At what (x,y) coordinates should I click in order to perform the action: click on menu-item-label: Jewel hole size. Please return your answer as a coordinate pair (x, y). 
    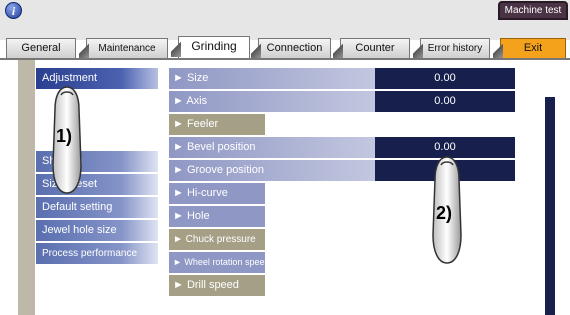
    Looking at the image, I should click on (79, 230).